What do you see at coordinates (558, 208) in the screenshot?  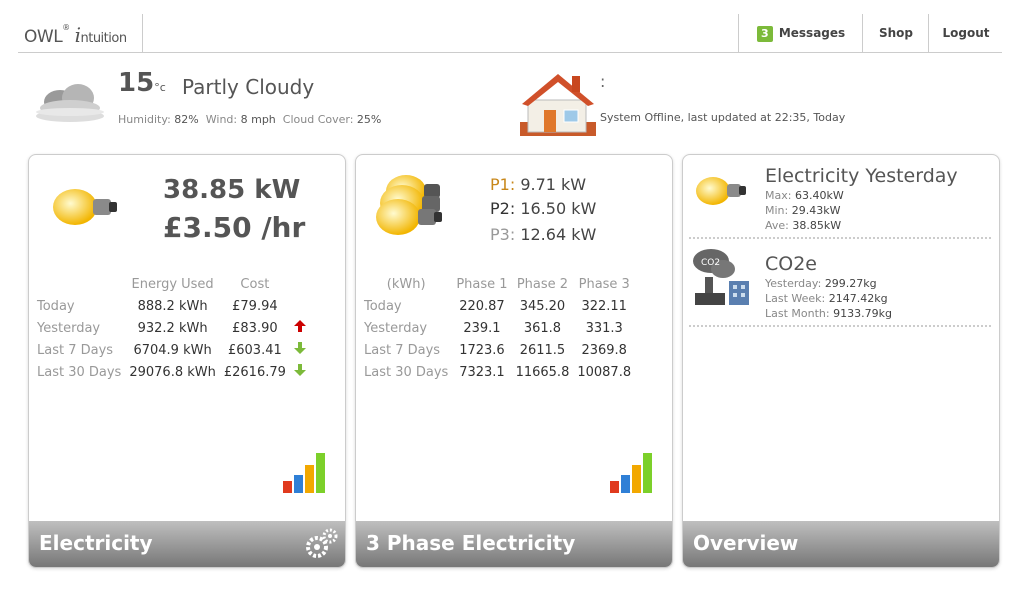 I see `p2-value: 16.50 kW` at bounding box center [558, 208].